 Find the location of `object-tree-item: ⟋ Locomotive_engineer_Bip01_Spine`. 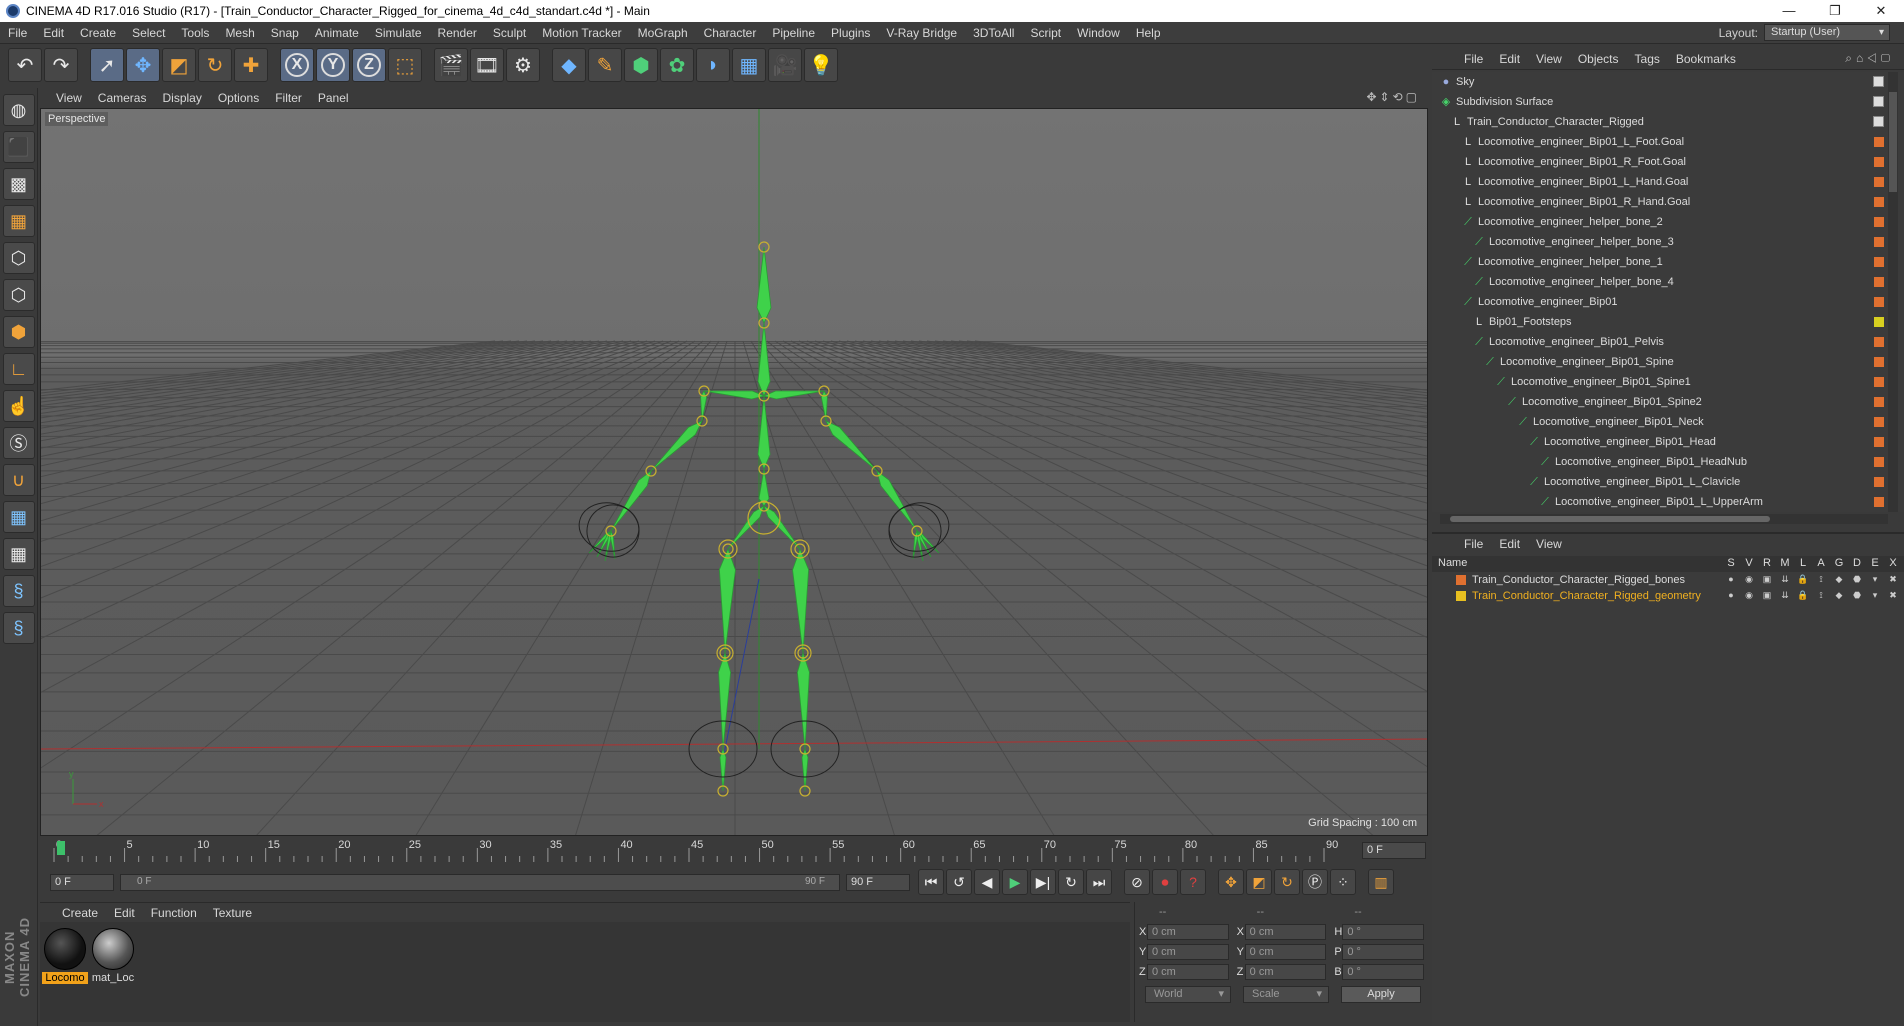

object-tree-item: ⟋ Locomotive_engineer_Bip01_Spine is located at coordinates (1662, 362).